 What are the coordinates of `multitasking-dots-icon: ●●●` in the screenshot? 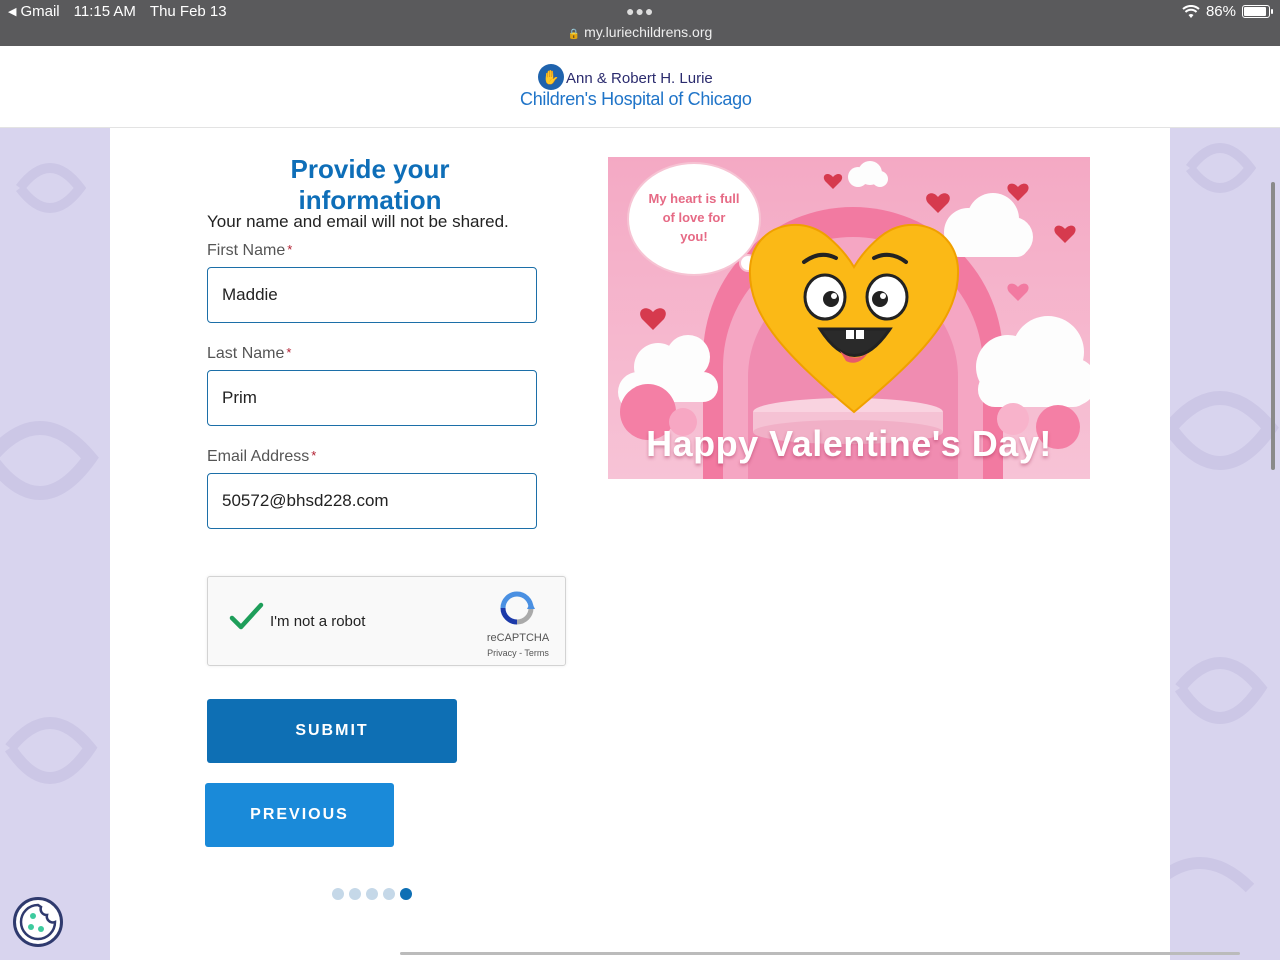 It's located at (640, 11).